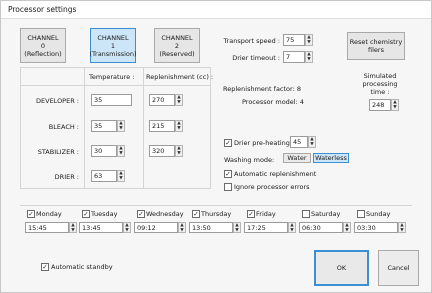  I want to click on monday-label: Monday, so click(49, 214).